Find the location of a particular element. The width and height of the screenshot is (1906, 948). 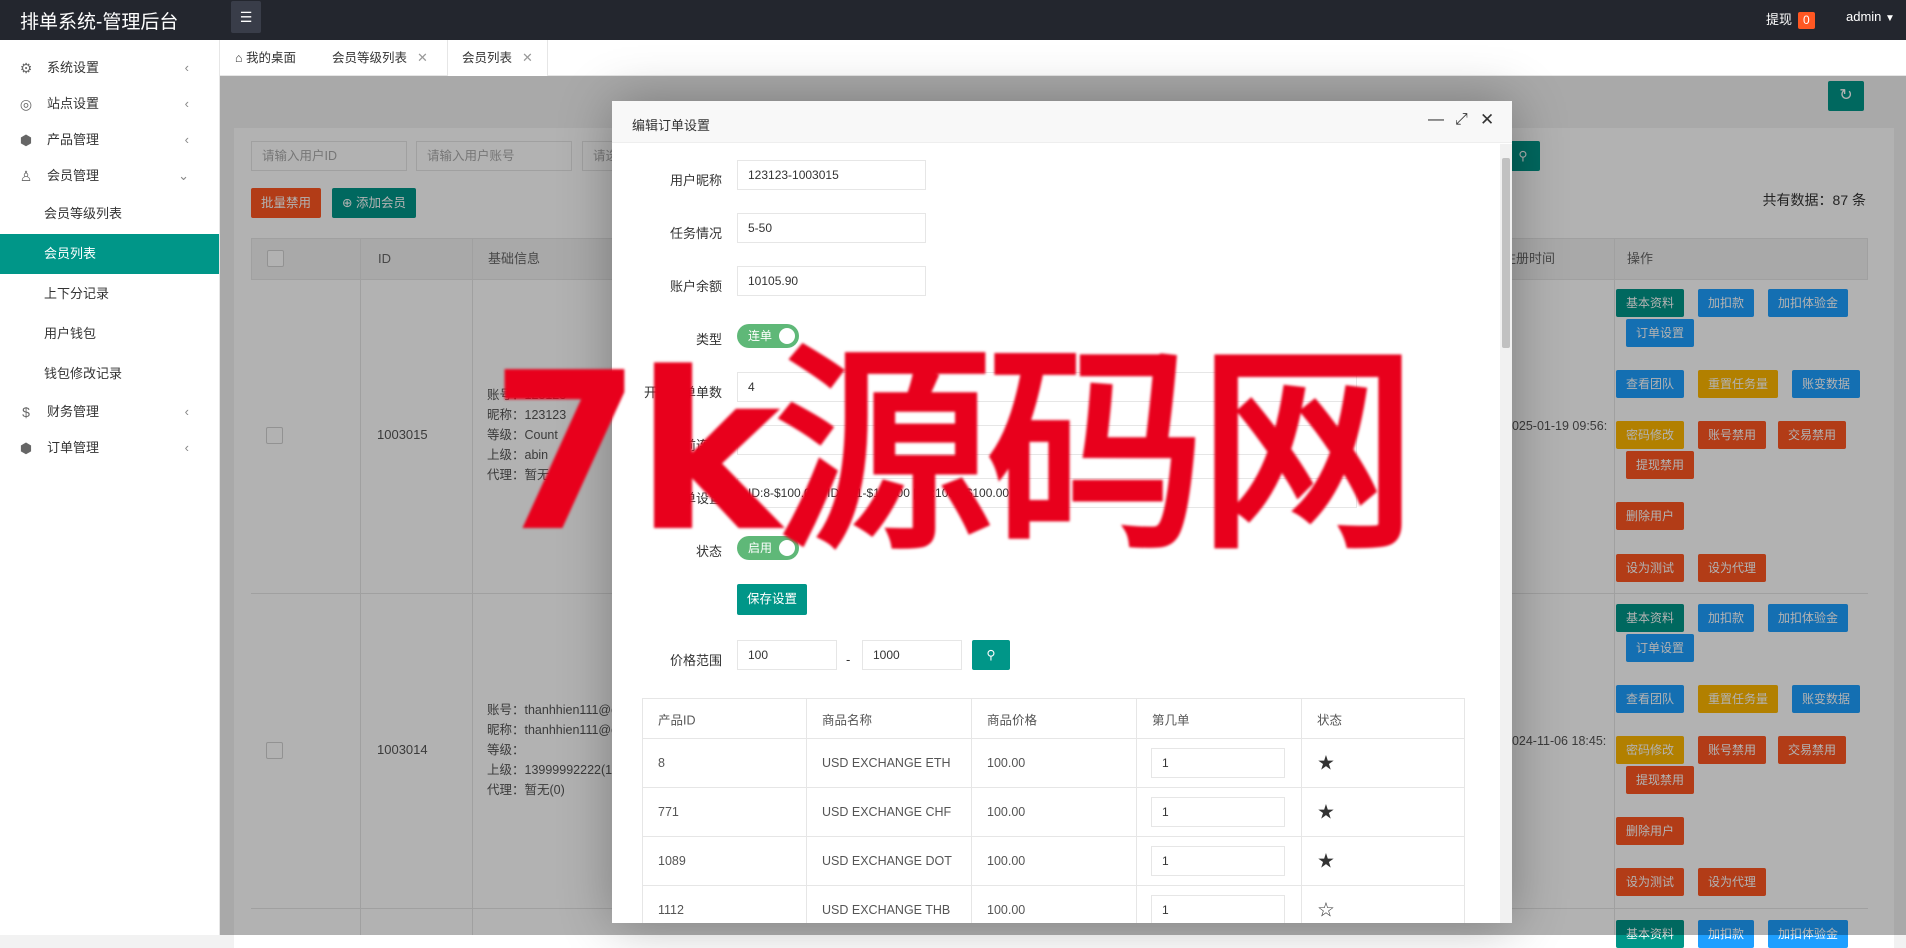

header-label: 第几单 is located at coordinates (1171, 720).